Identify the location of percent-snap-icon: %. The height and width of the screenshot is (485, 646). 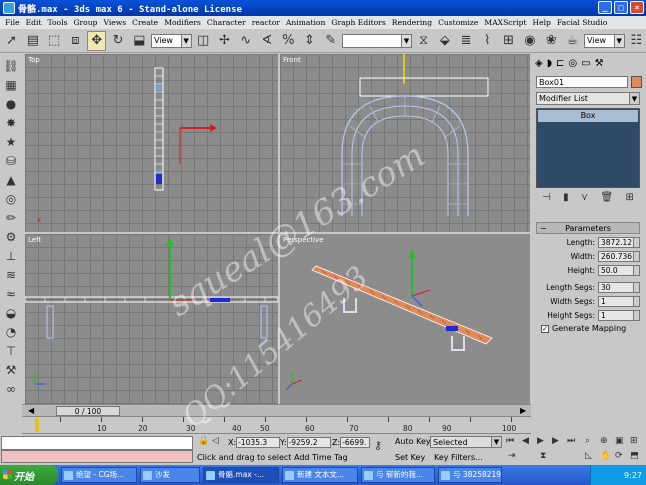
(288, 41).